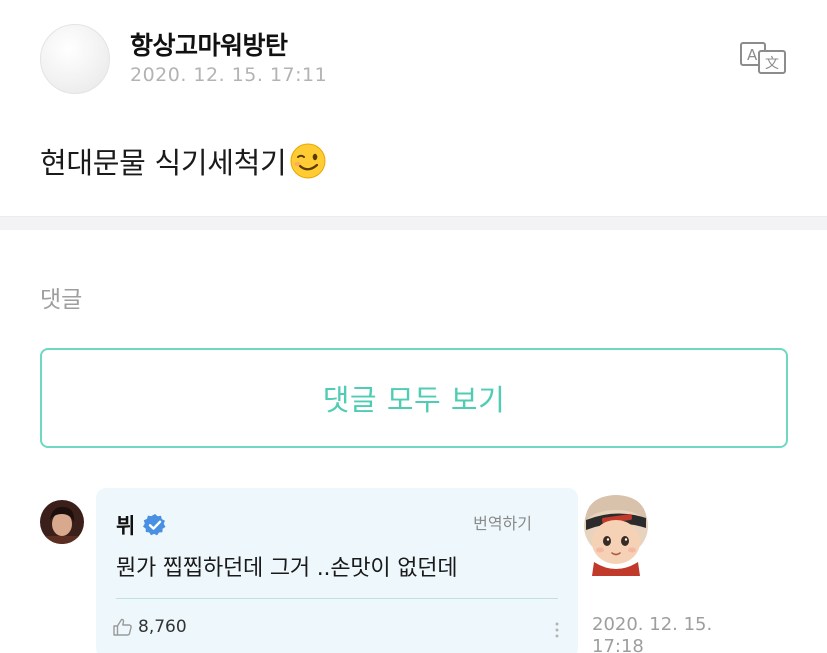 The height and width of the screenshot is (653, 827). I want to click on view-all-comments-button: 댓글 모두 보기, so click(414, 398).